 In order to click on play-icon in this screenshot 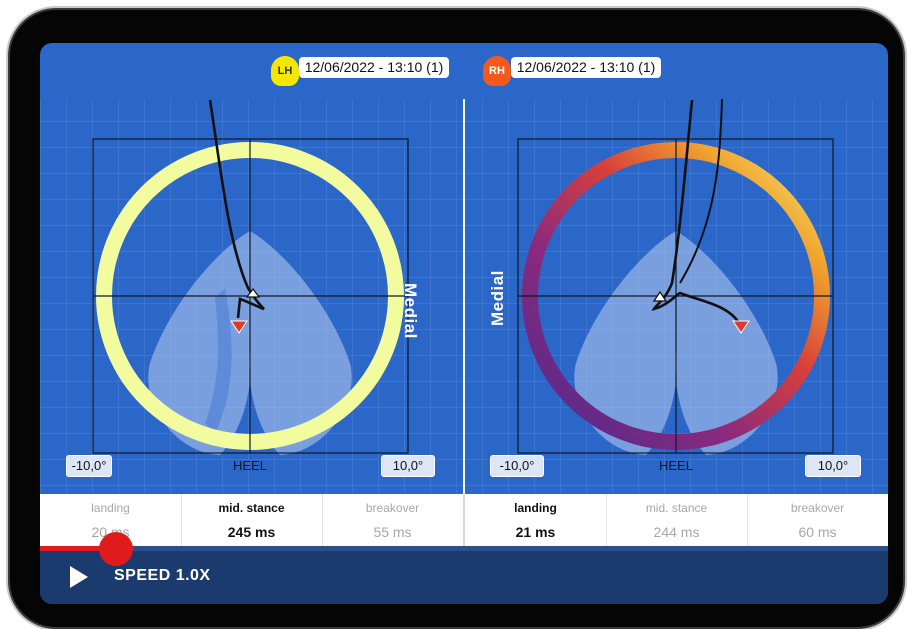, I will do `click(79, 577)`.